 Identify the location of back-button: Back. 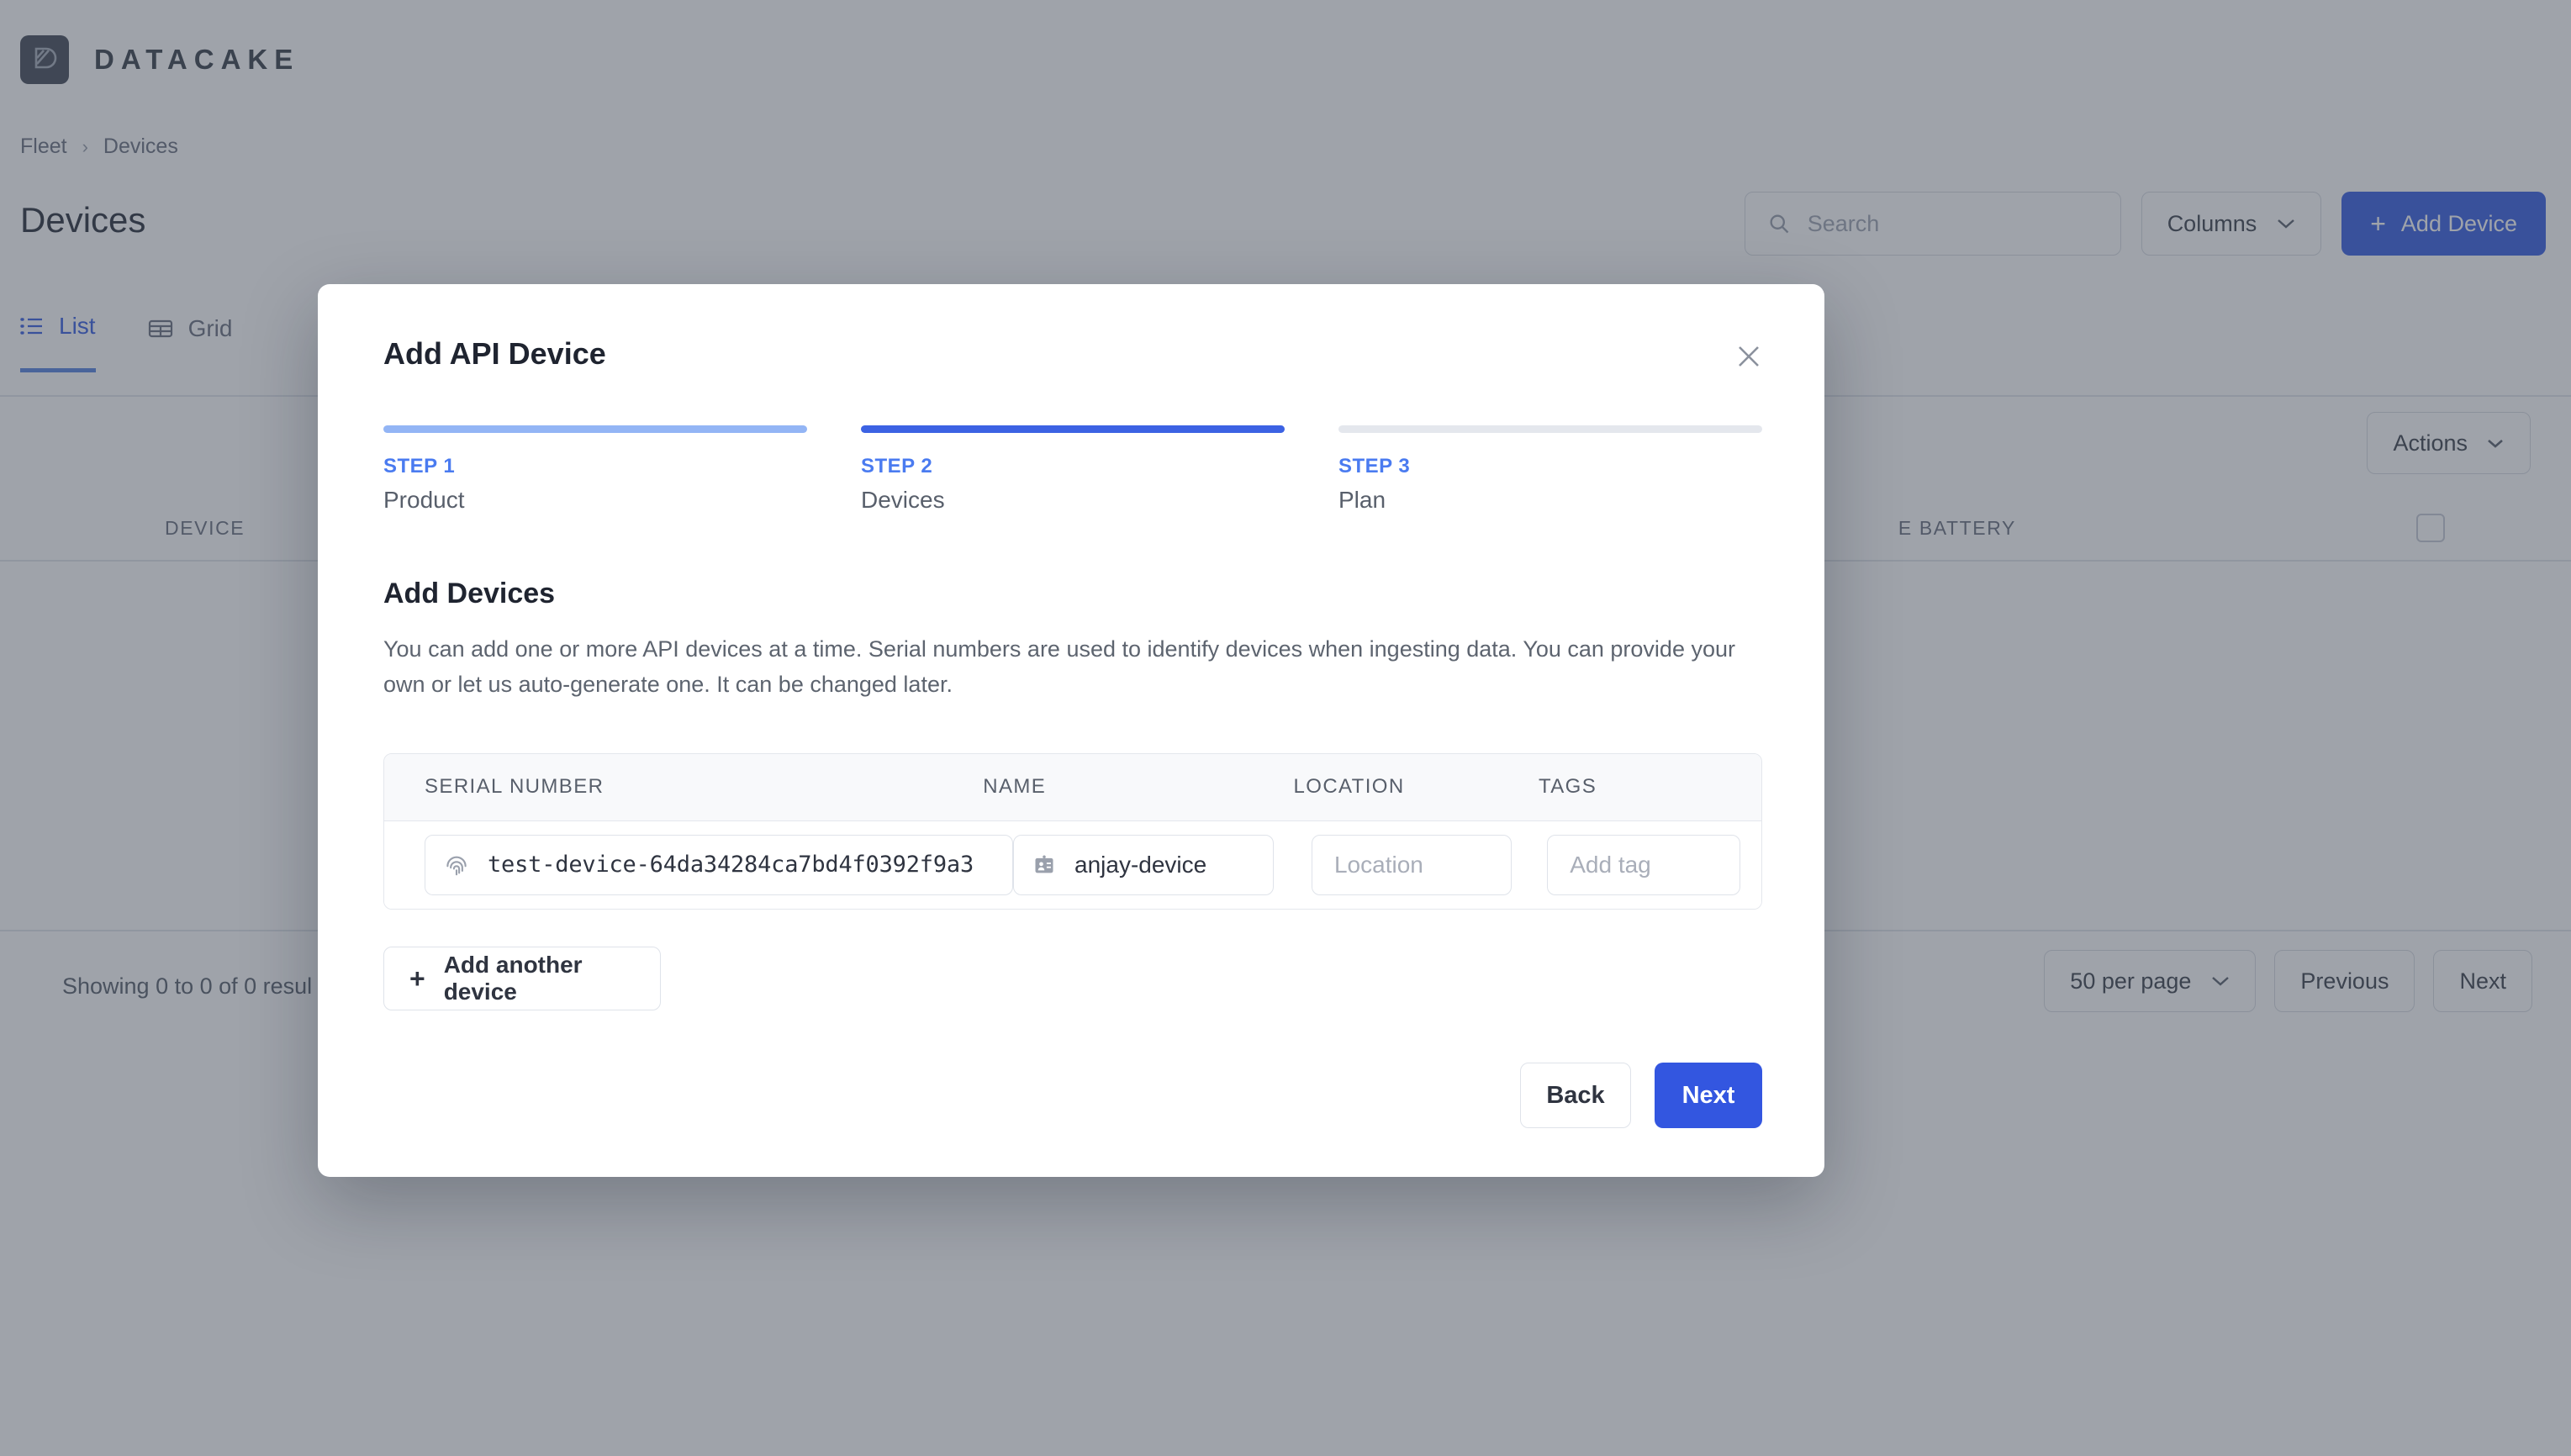
(1575, 1095).